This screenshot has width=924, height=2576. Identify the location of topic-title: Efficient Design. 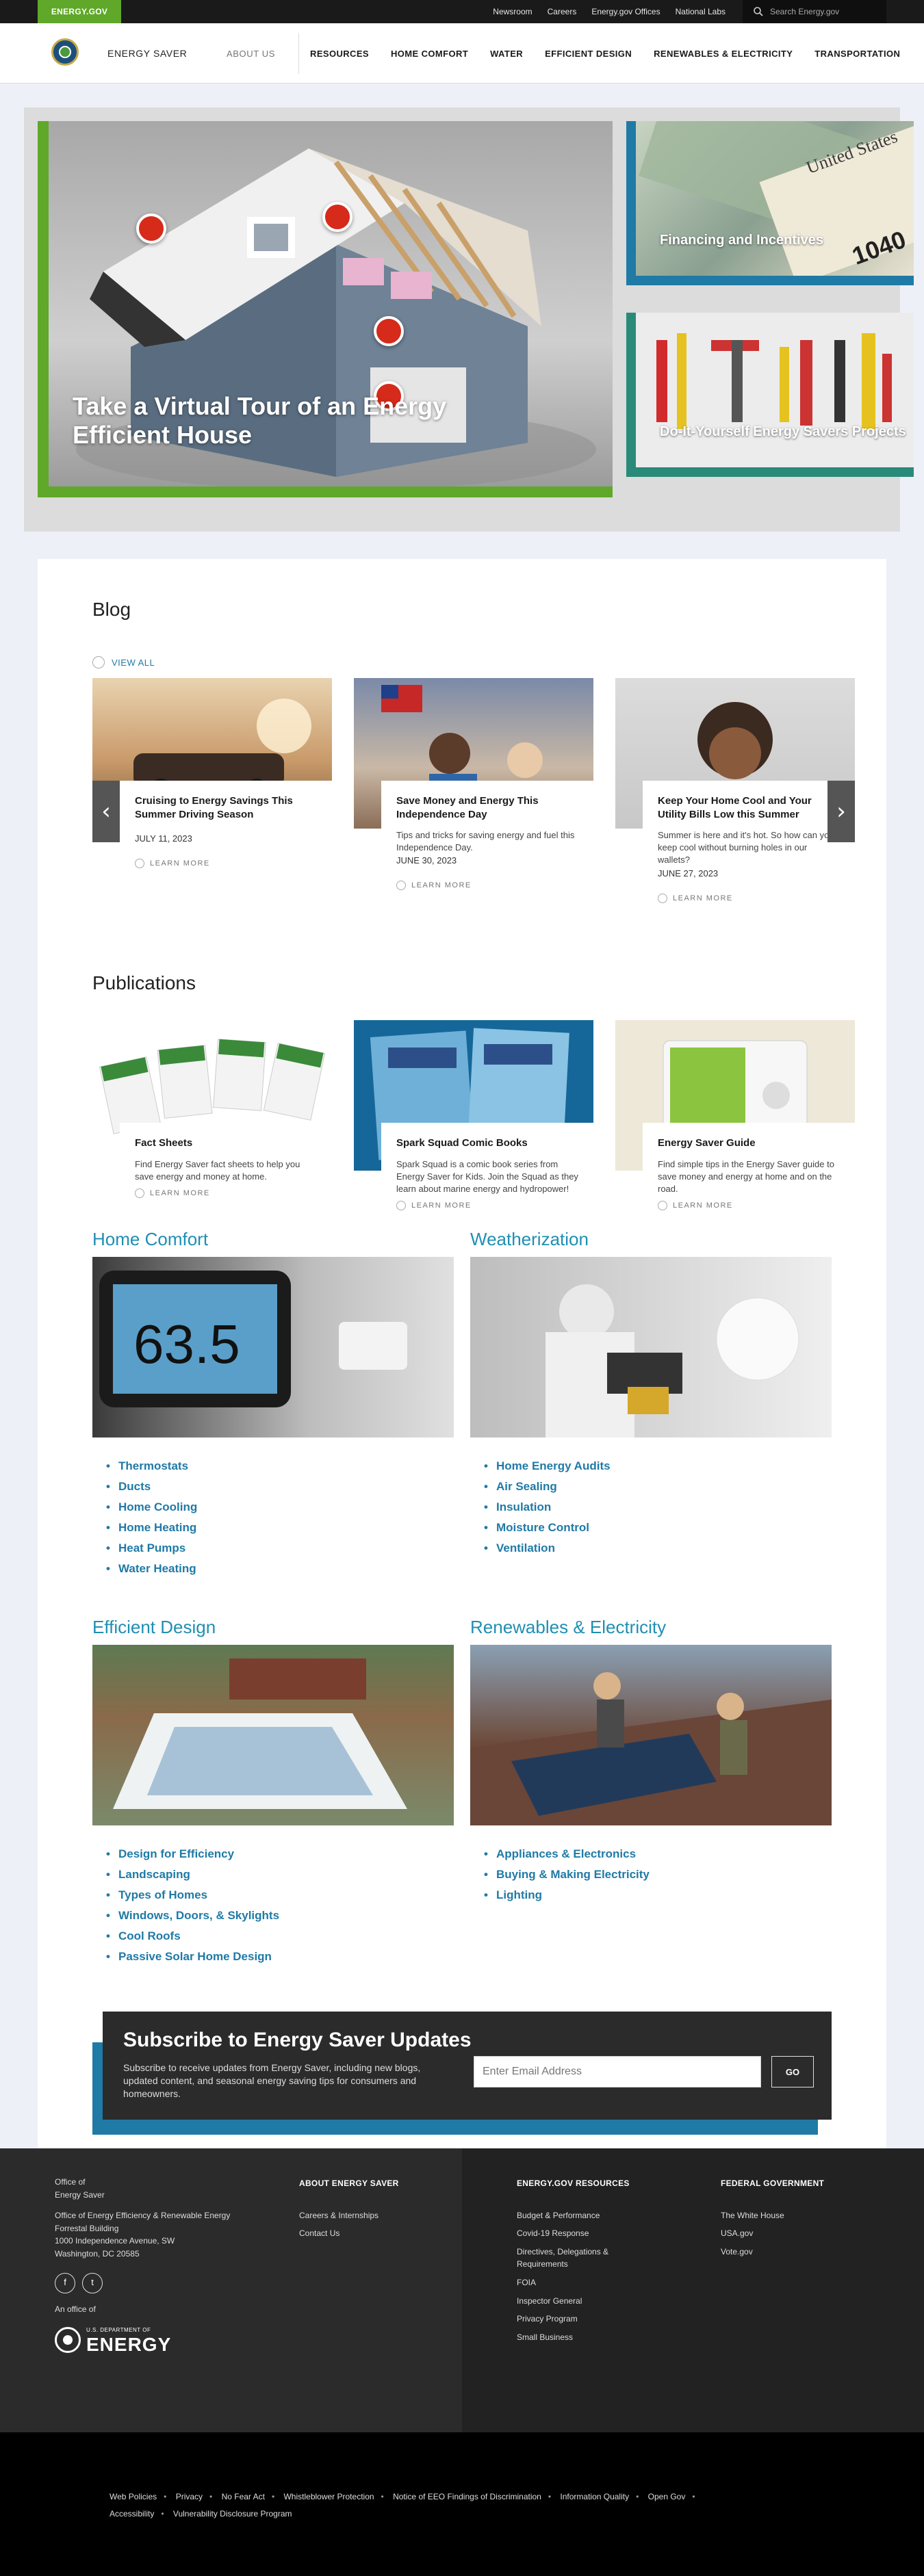
(273, 1627).